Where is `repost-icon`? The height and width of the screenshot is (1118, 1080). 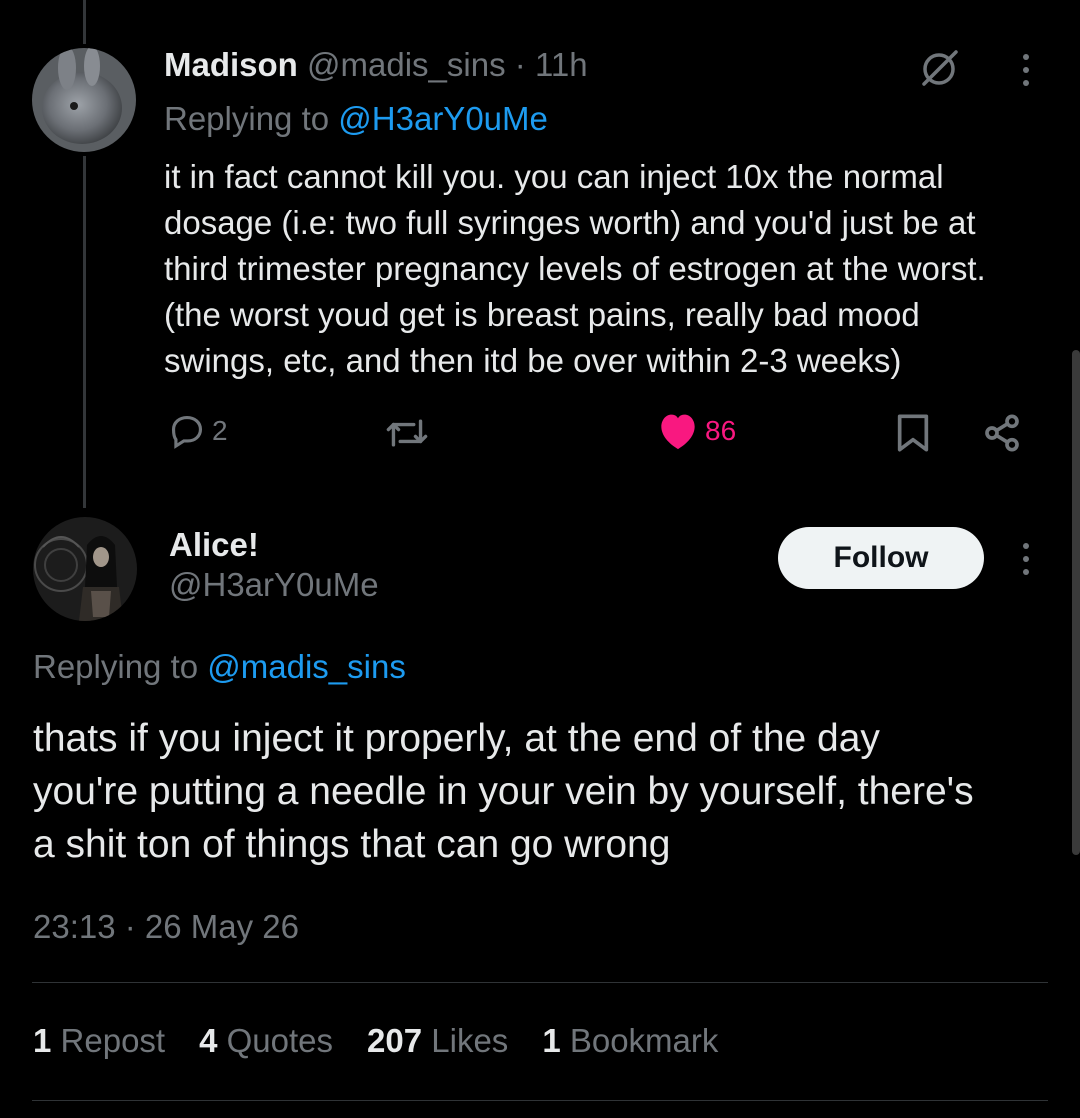
repost-icon is located at coordinates (407, 433).